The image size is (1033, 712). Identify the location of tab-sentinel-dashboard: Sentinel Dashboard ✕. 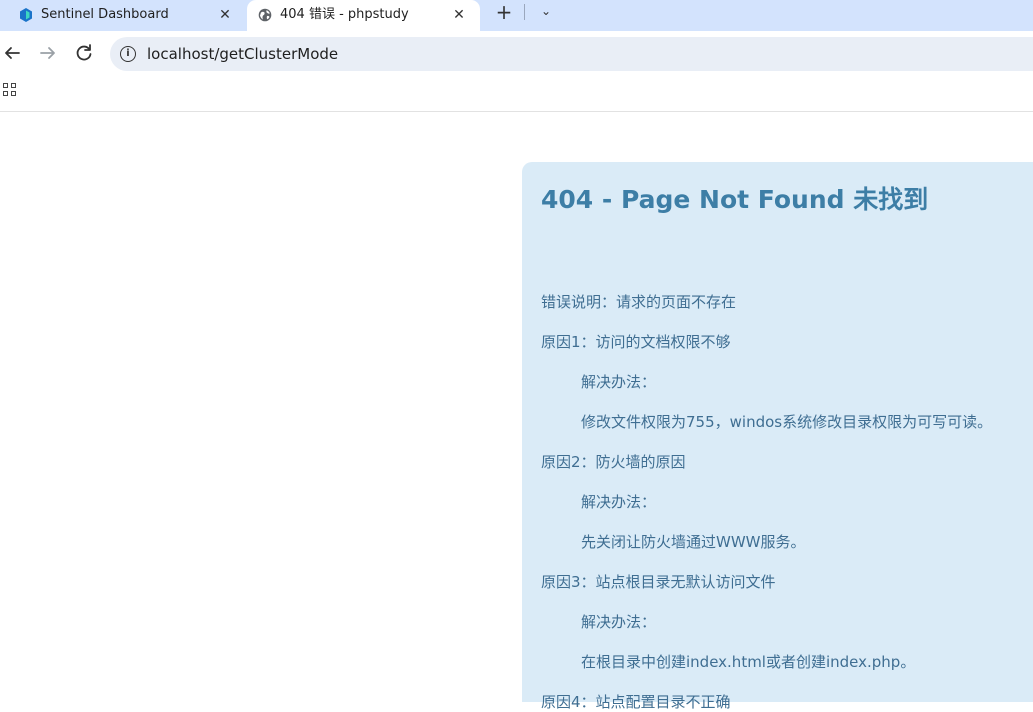
(127, 15).